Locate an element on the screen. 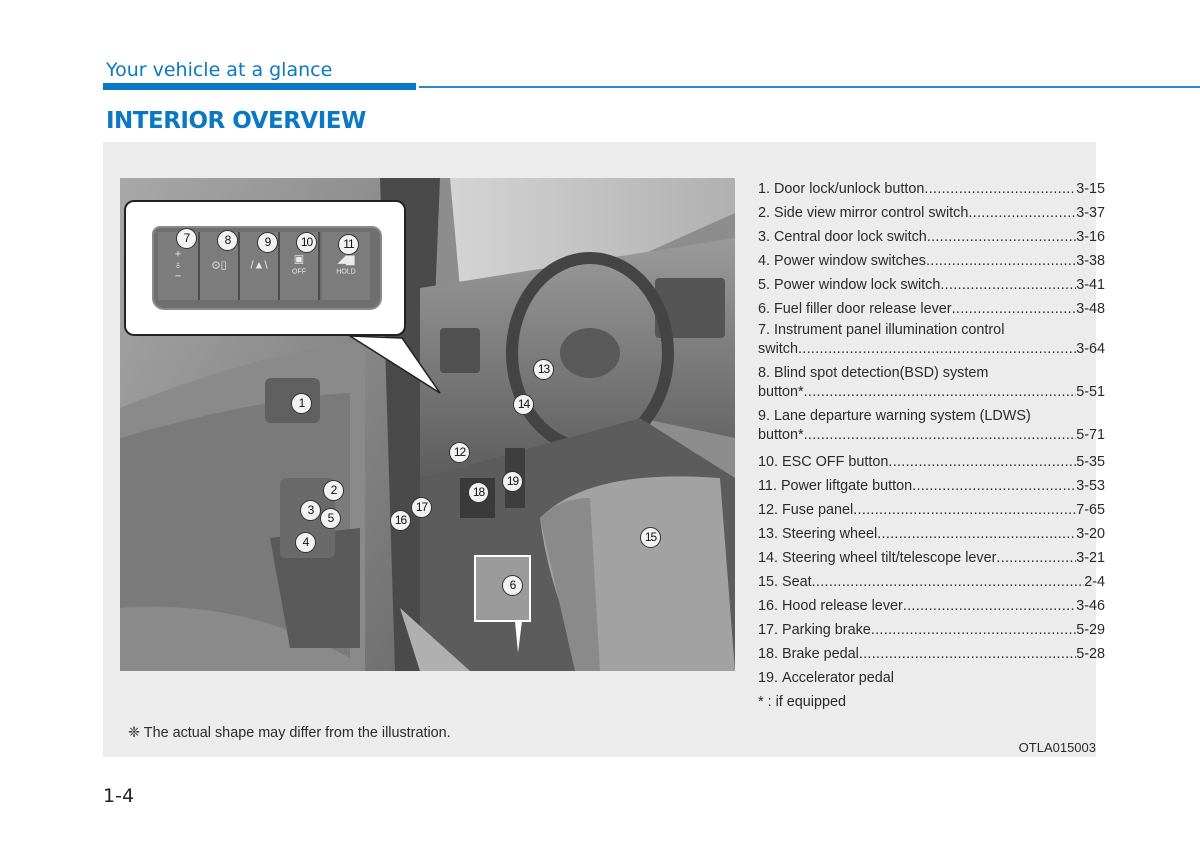 Image resolution: width=1200 pixels, height=861 pixels. item-label: Brake pedal is located at coordinates (820, 654).